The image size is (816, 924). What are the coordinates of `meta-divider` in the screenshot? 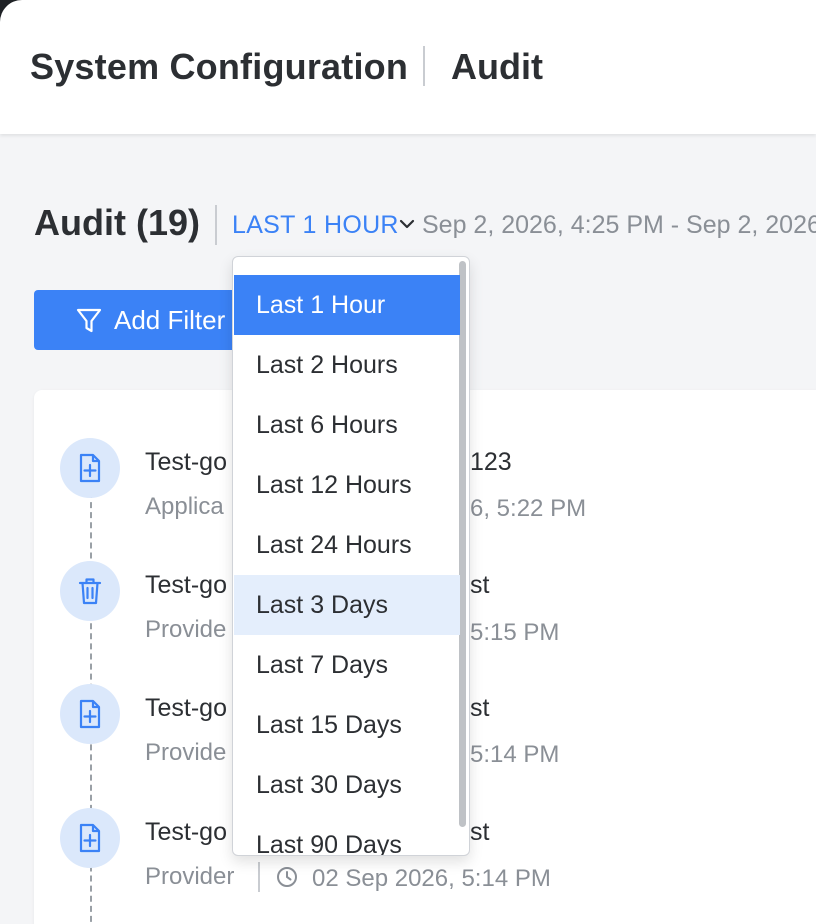 It's located at (259, 877).